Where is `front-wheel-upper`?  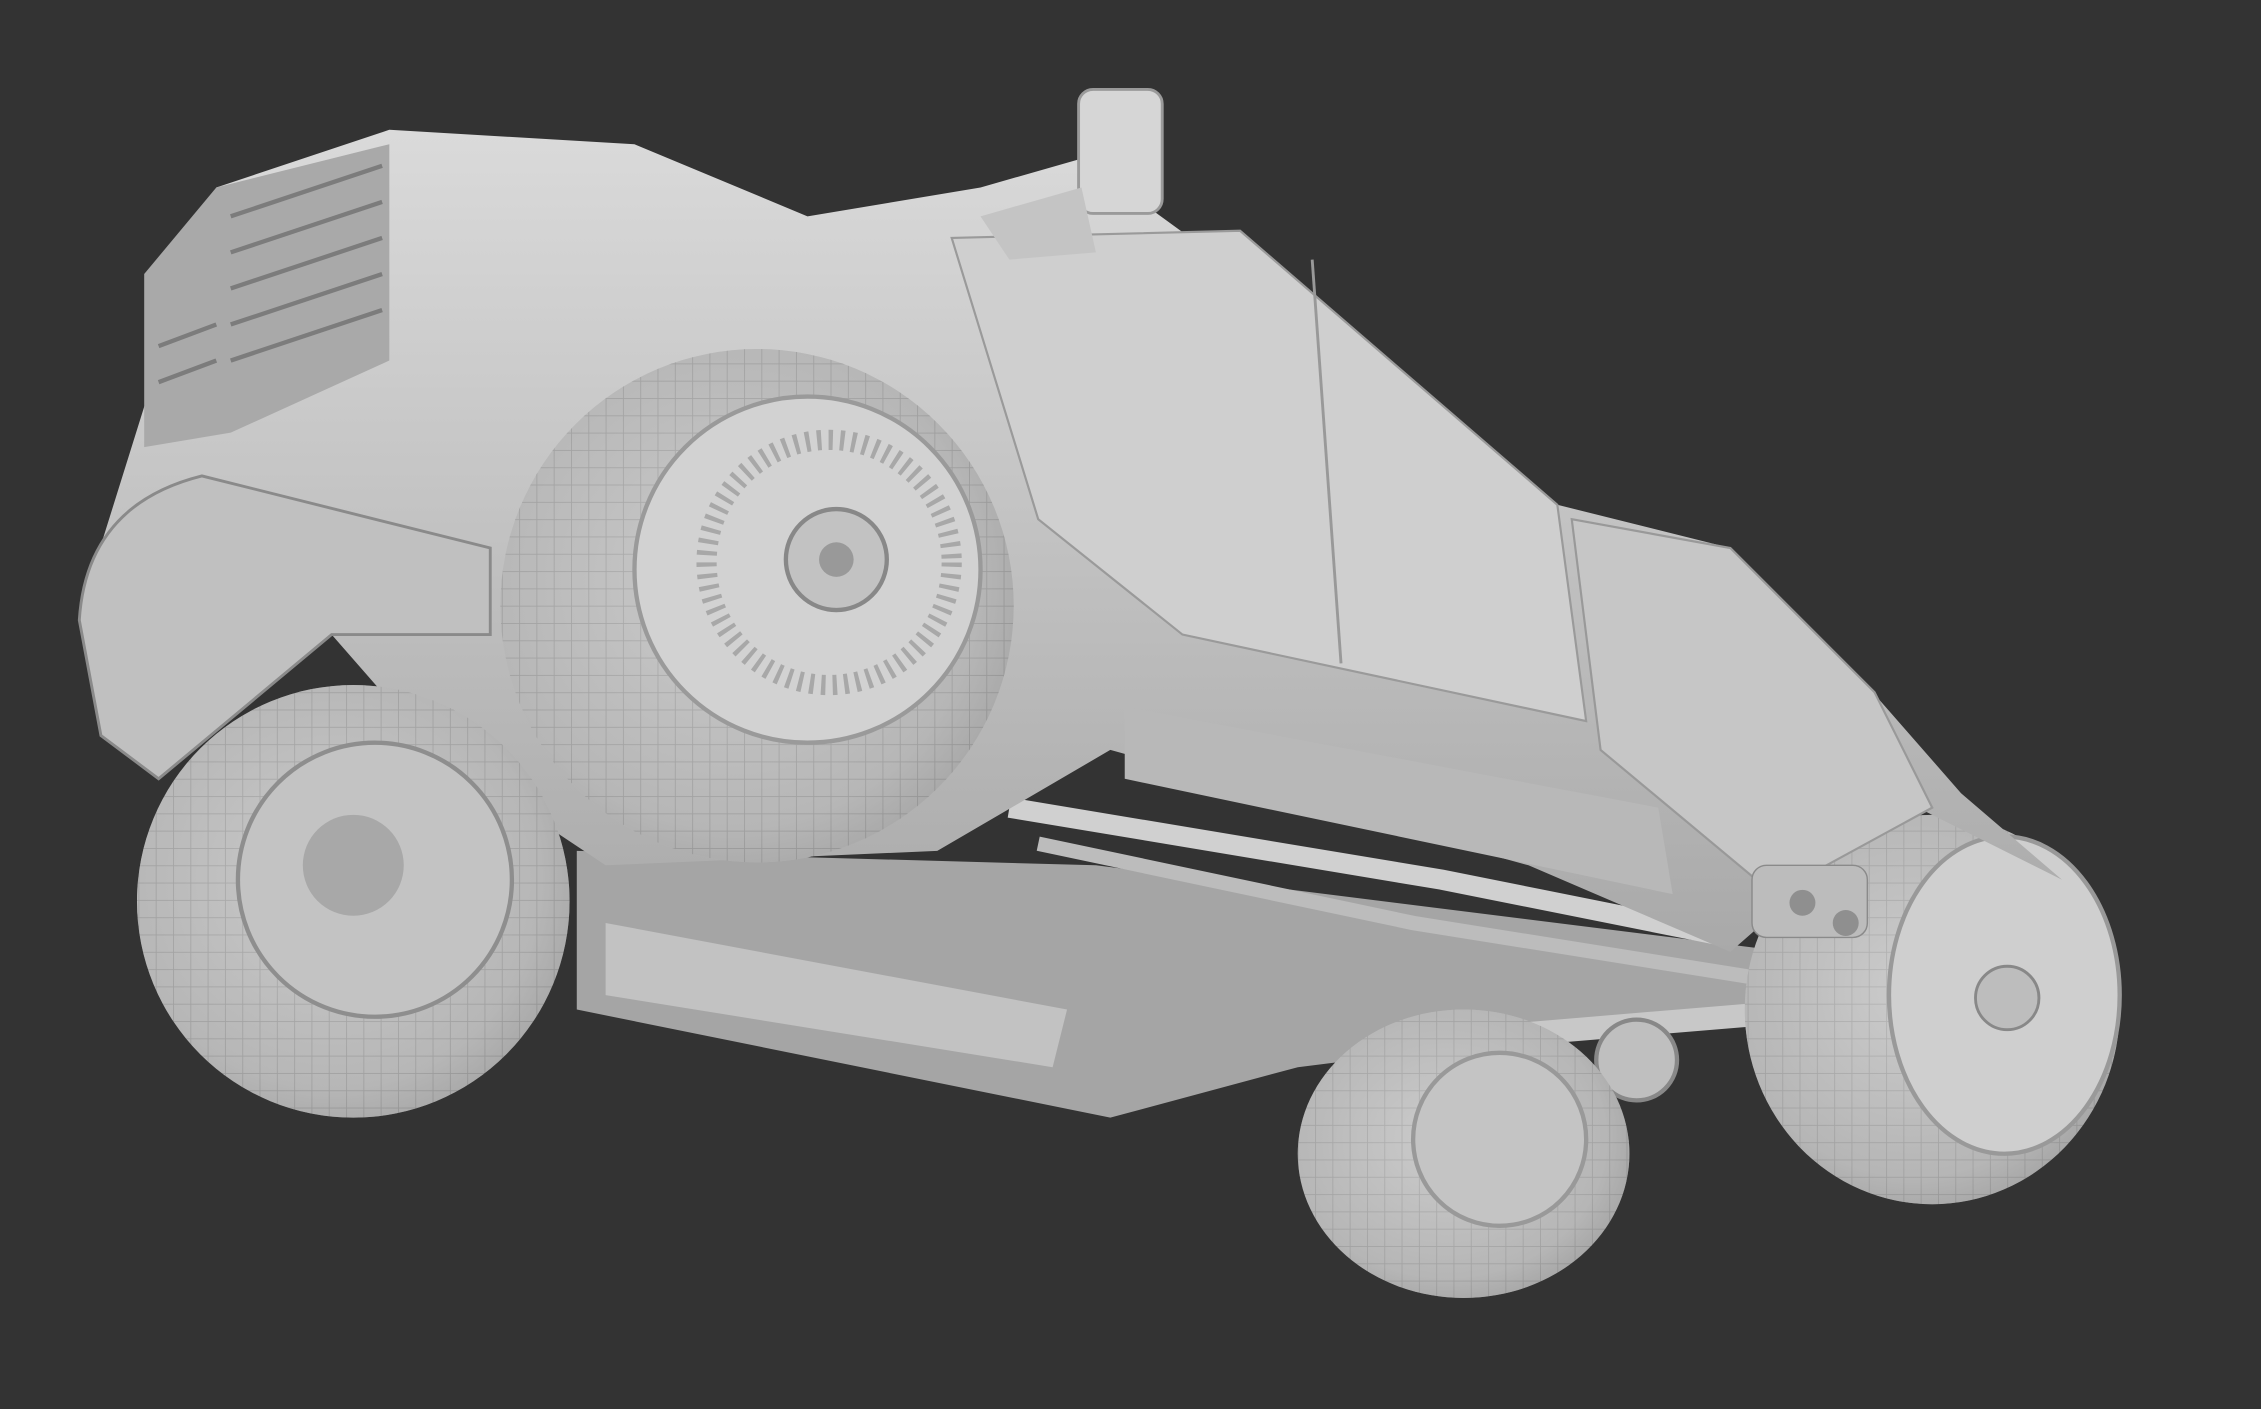 front-wheel-upper is located at coordinates (757, 606).